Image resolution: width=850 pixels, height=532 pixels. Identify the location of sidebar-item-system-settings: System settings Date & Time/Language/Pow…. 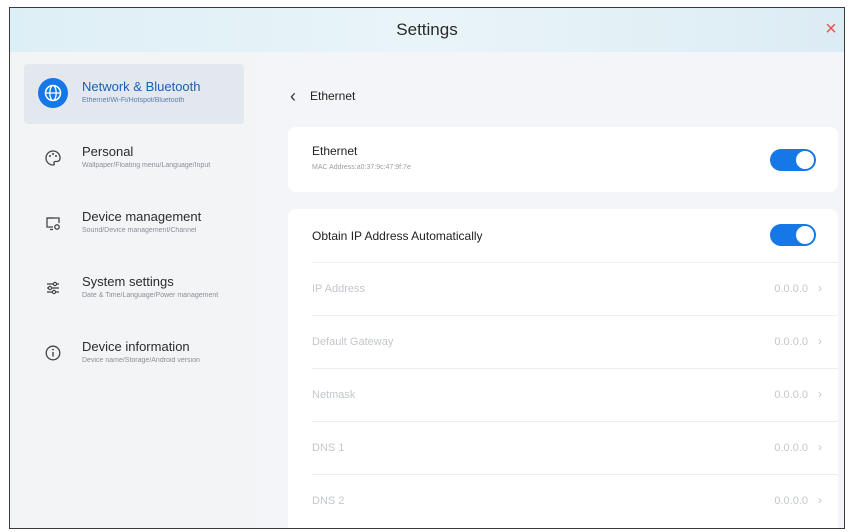
(134, 289).